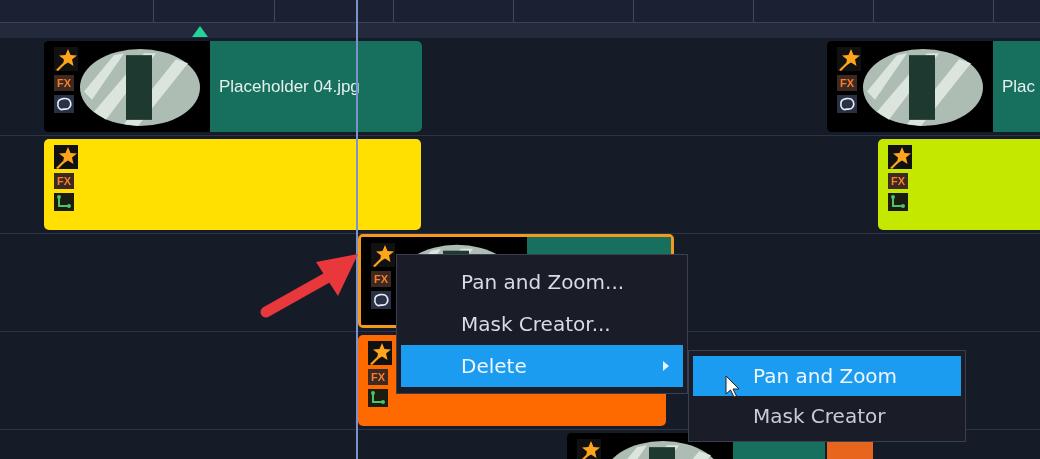  I want to click on cursor-icon, so click(733, 387).